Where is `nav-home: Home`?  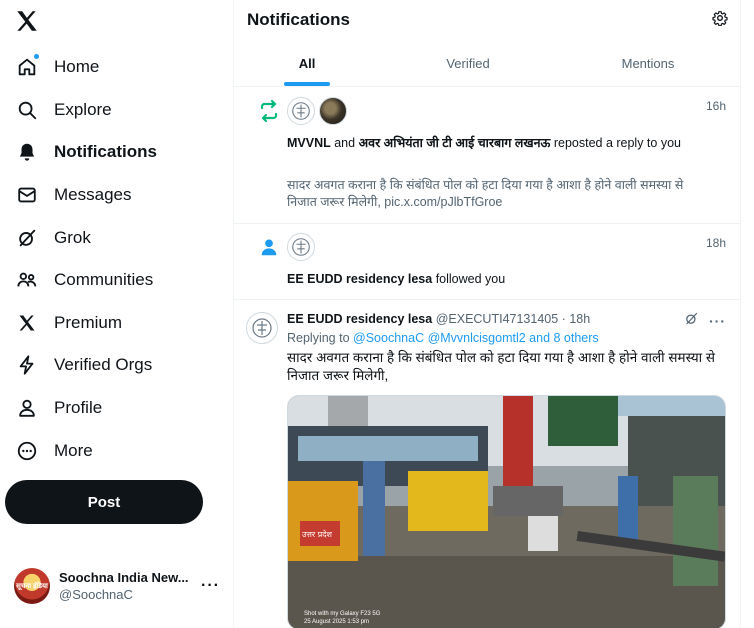 nav-home: Home is located at coordinates (116, 67).